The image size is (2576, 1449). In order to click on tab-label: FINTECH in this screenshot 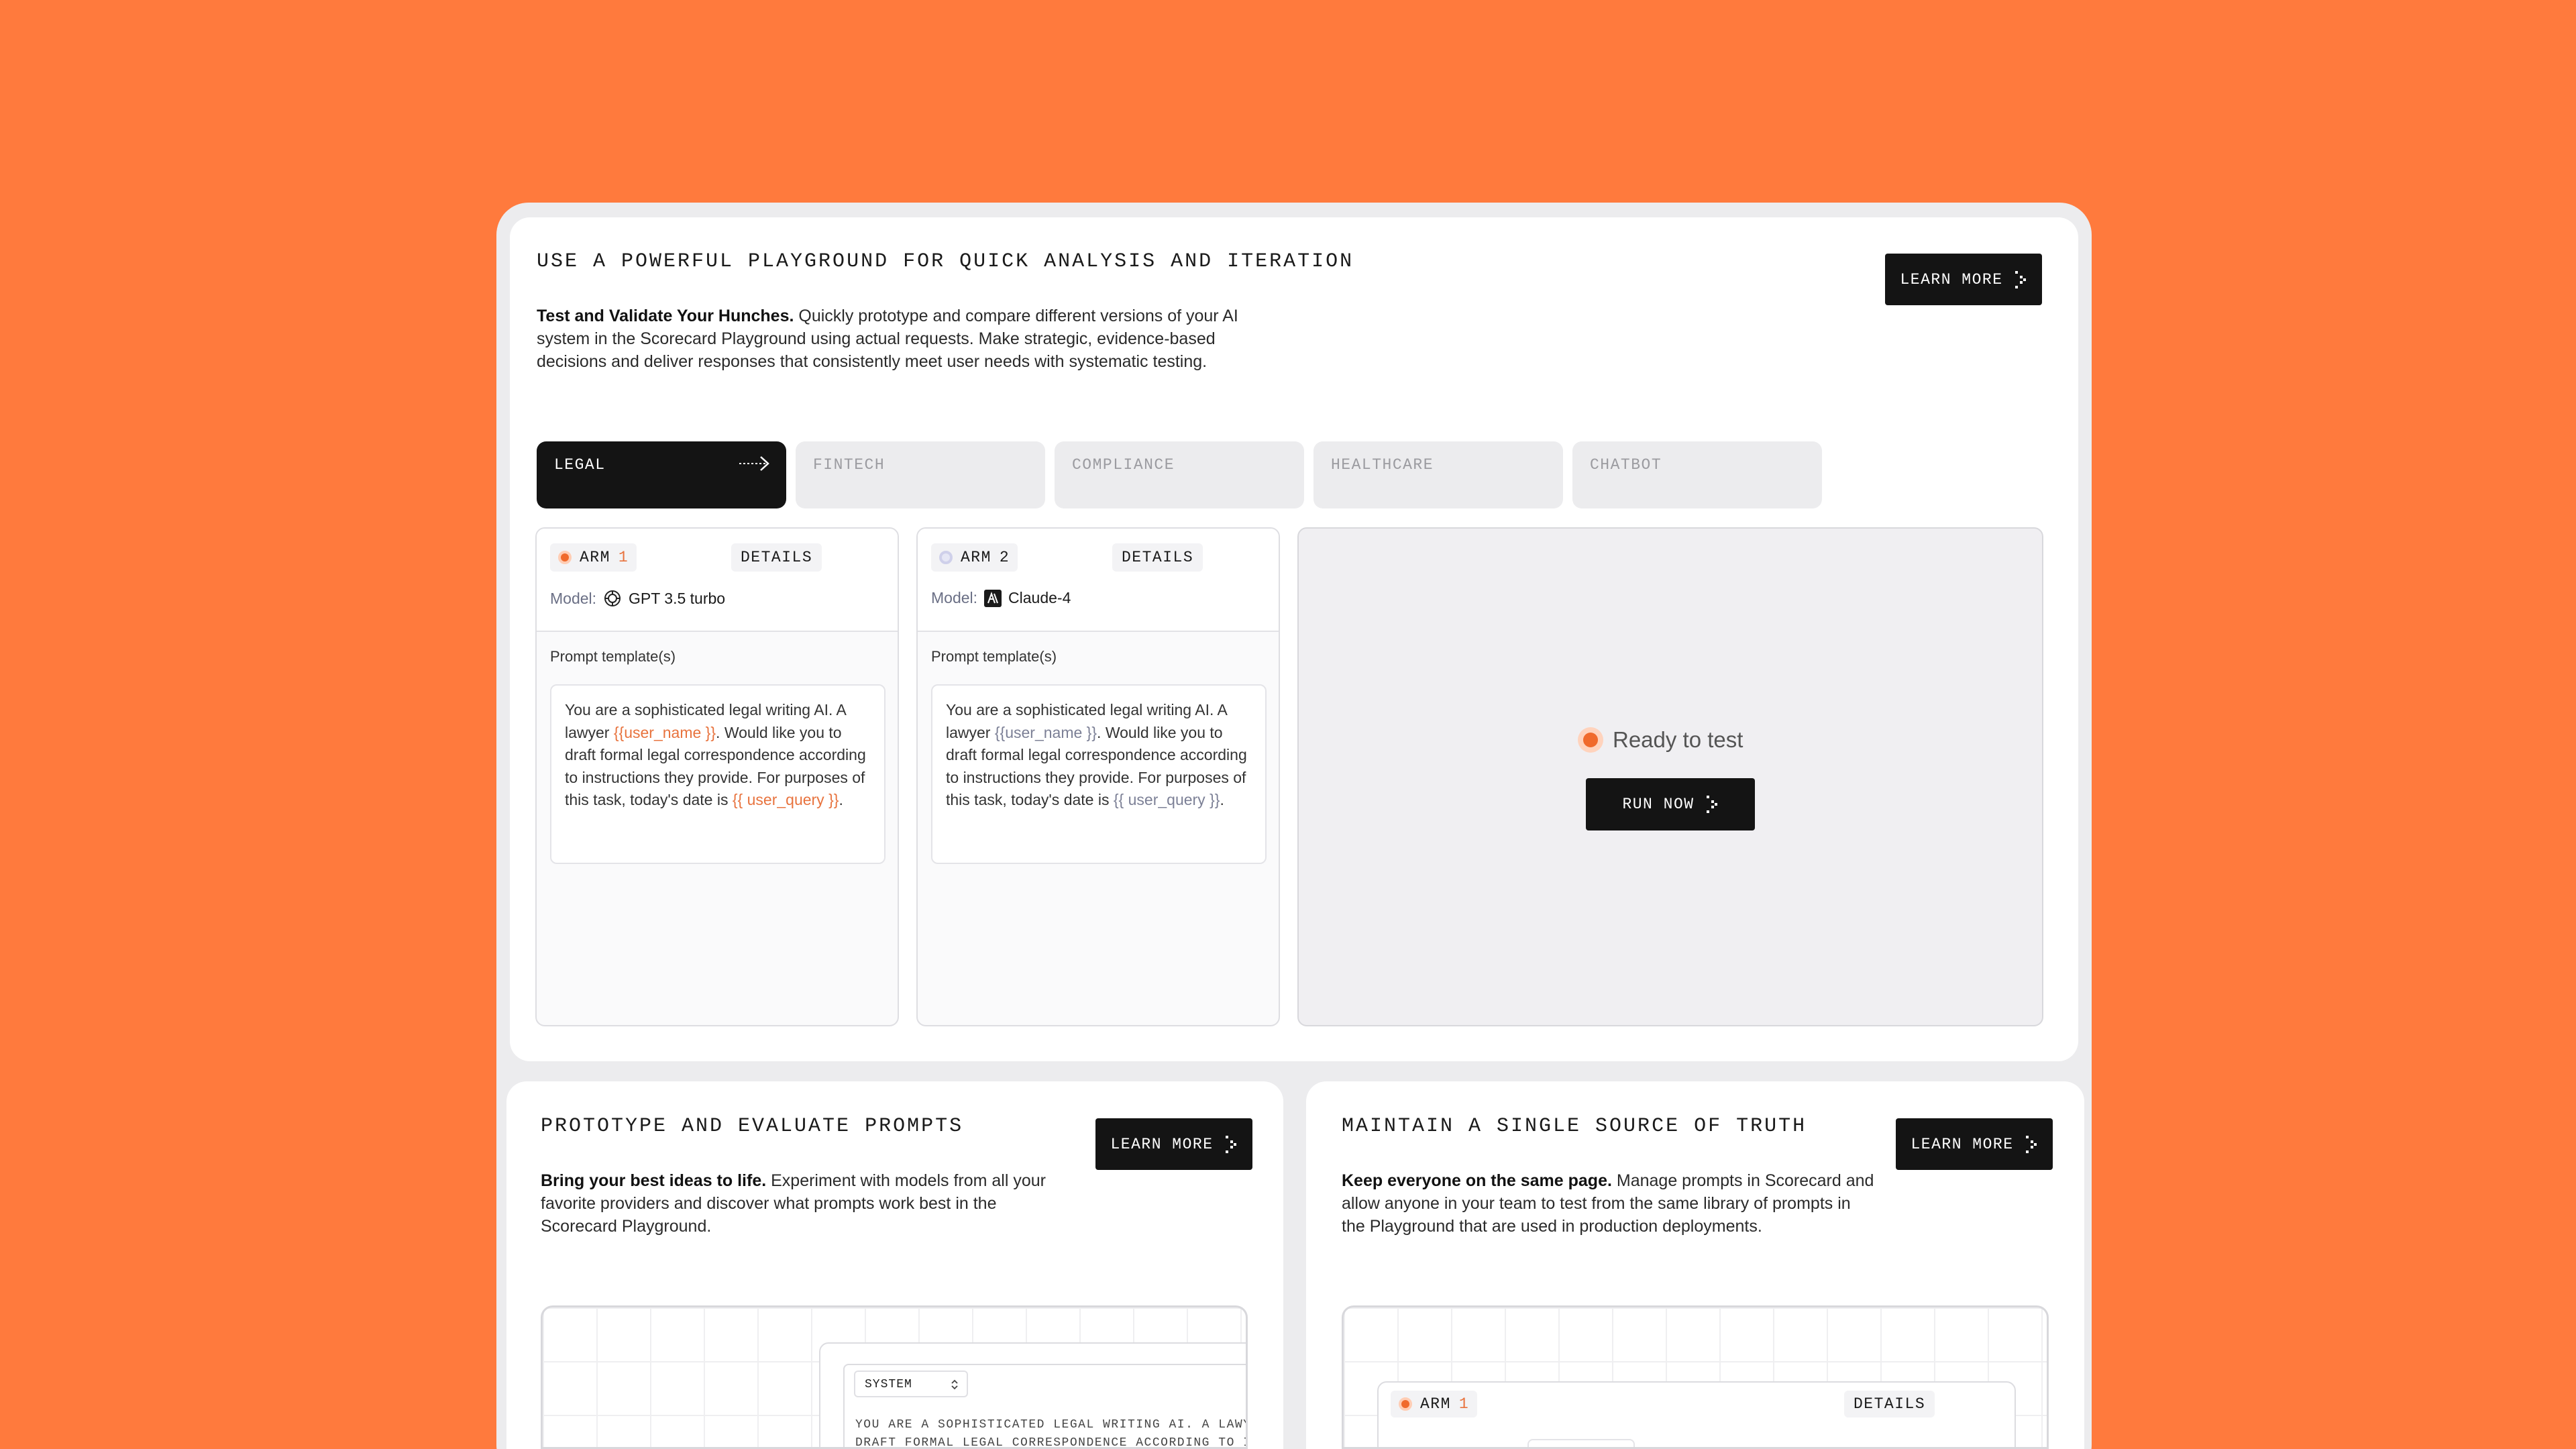, I will do `click(849, 465)`.